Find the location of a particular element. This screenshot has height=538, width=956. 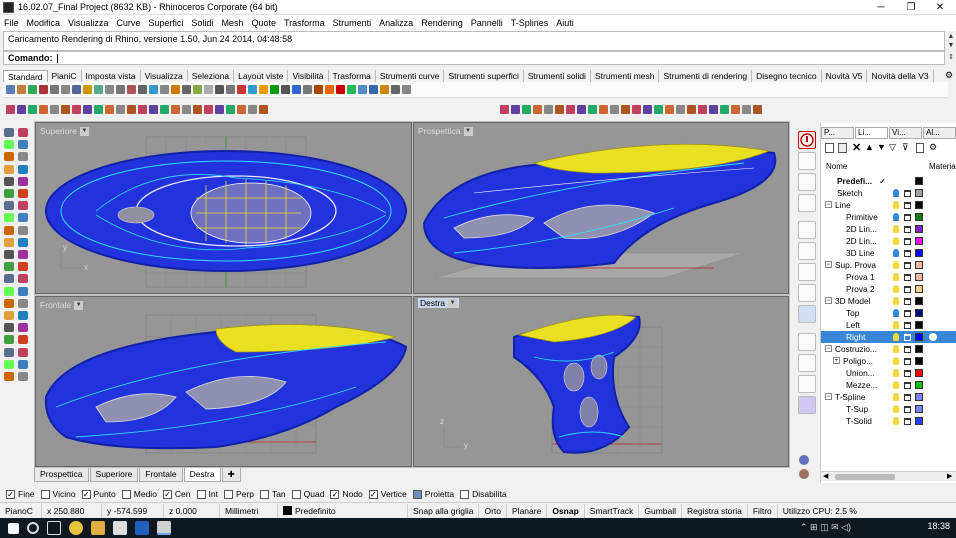

osnap-quad: Quad is located at coordinates (307, 494).